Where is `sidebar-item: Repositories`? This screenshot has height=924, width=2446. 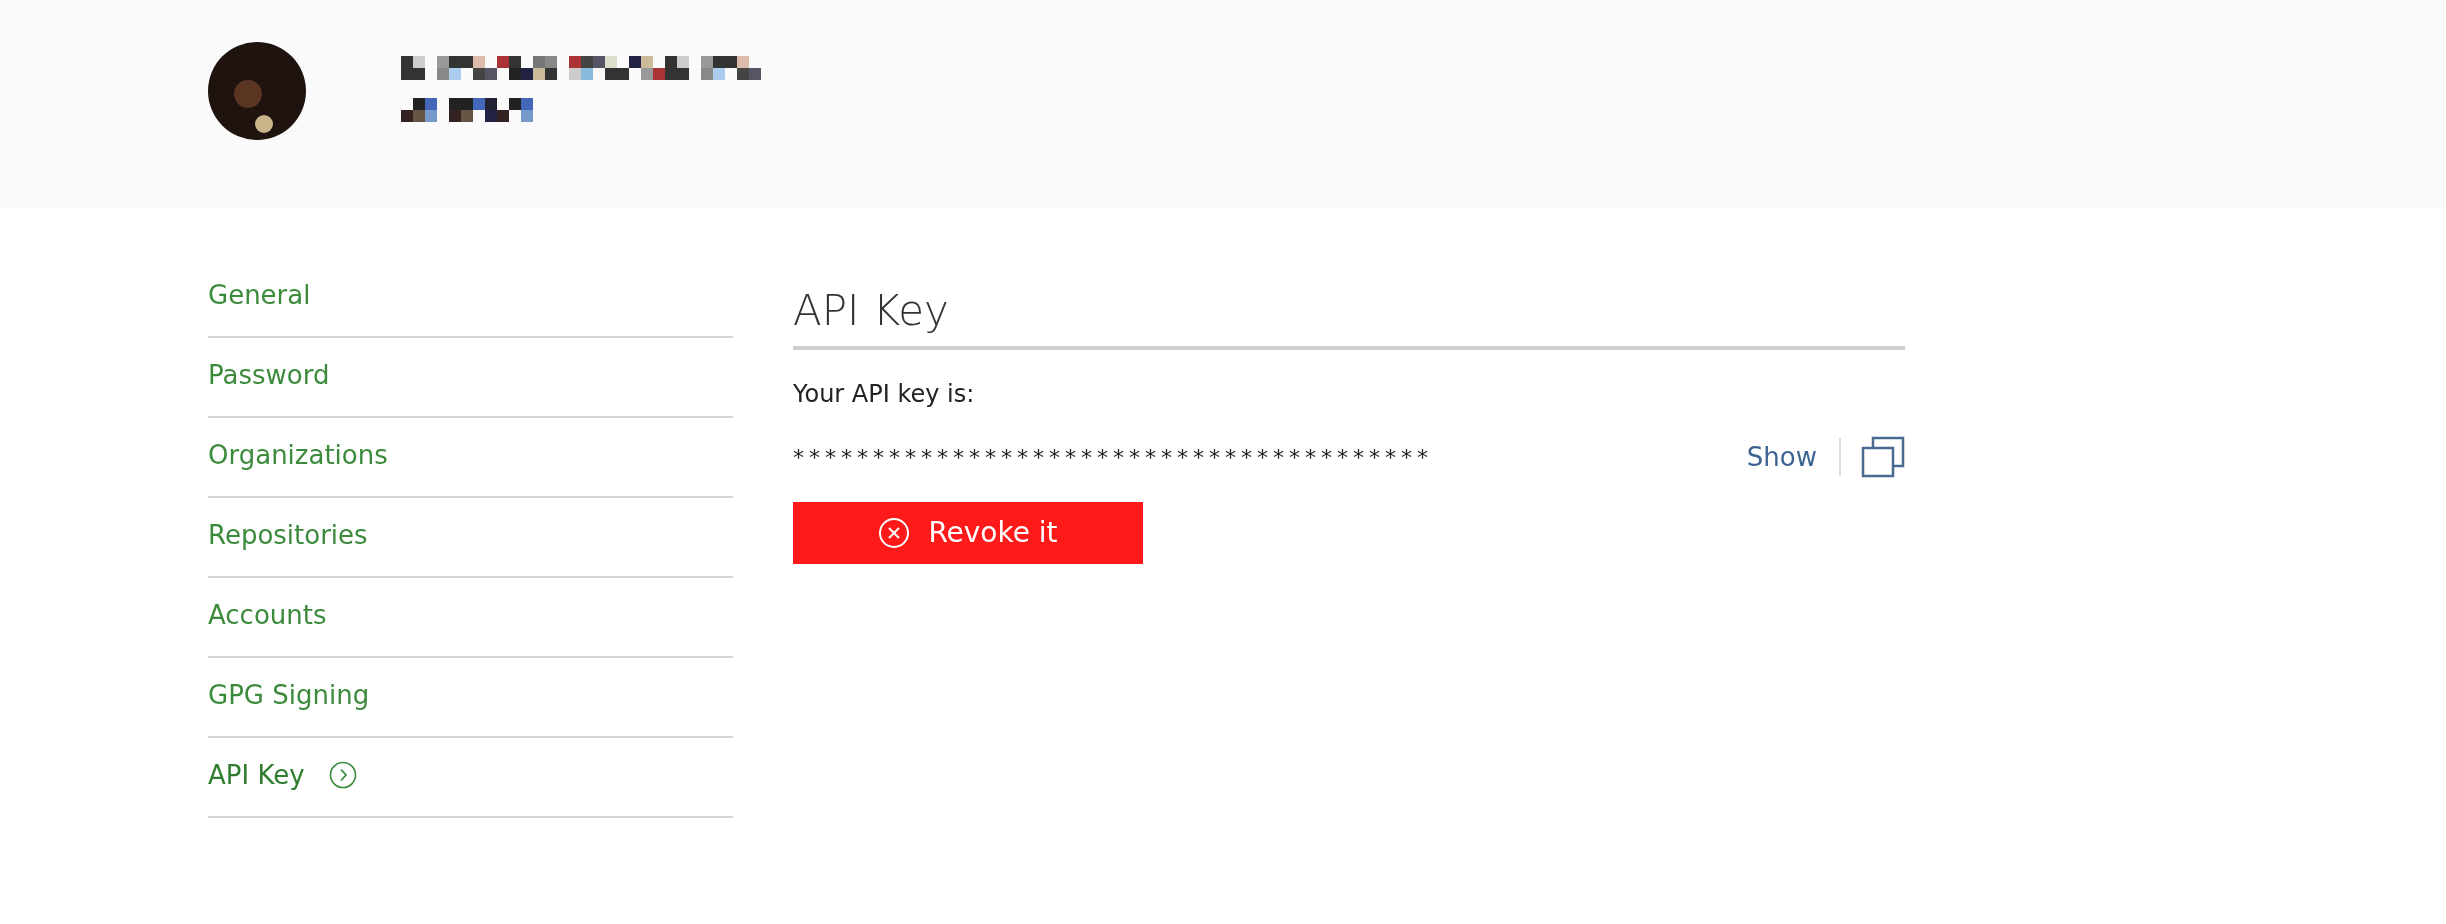 sidebar-item: Repositories is located at coordinates (470, 538).